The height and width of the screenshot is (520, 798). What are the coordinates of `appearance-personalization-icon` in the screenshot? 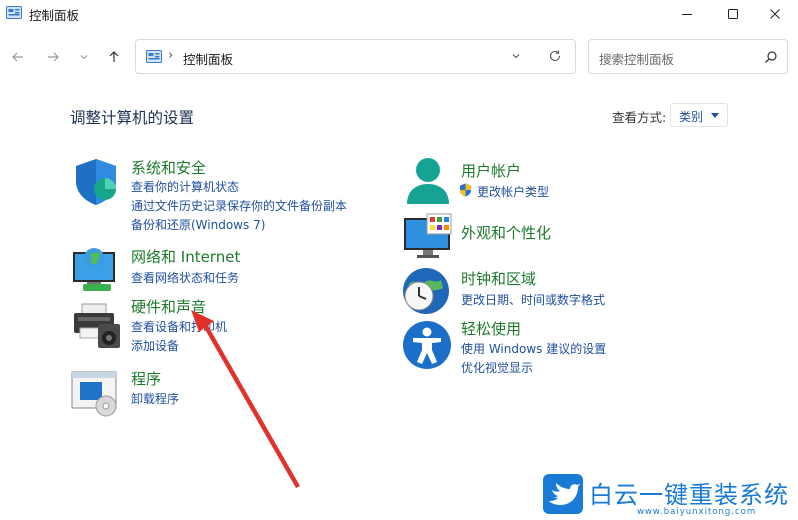 It's located at (428, 237).